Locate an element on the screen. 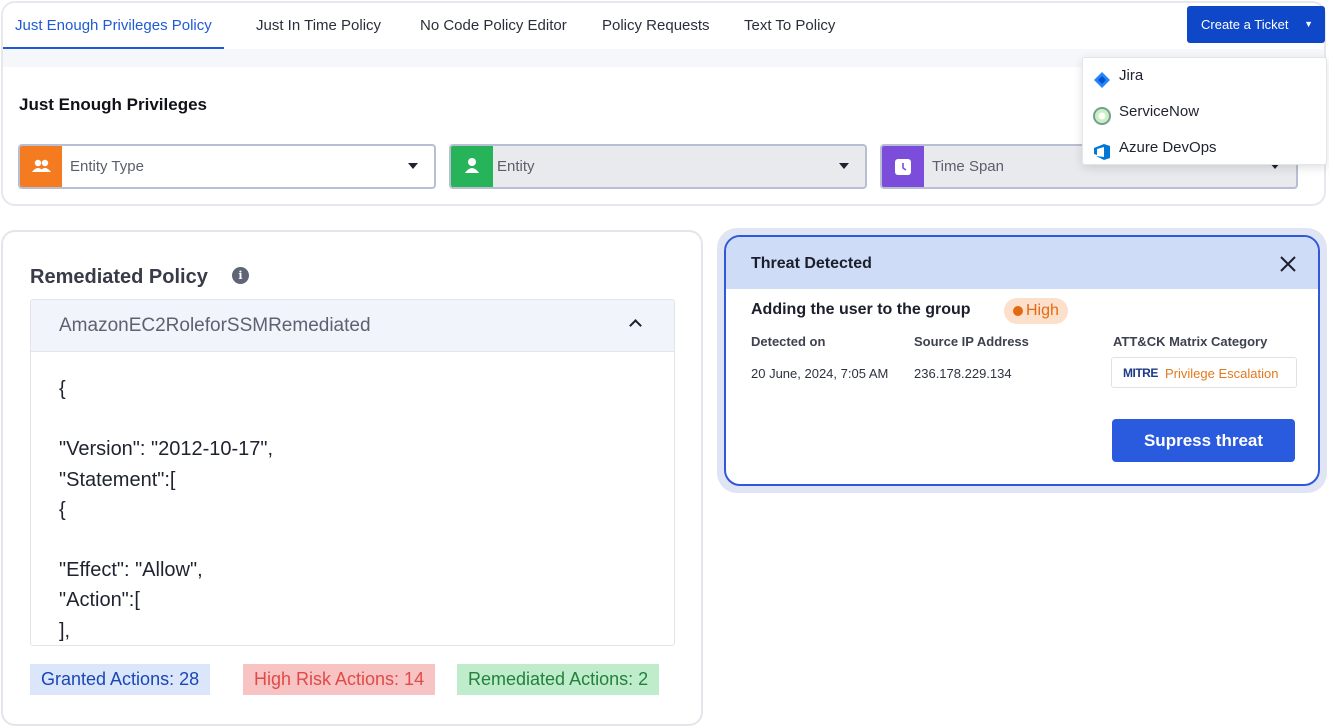  create-ticket-label: Create a Ticket is located at coordinates (1245, 24).